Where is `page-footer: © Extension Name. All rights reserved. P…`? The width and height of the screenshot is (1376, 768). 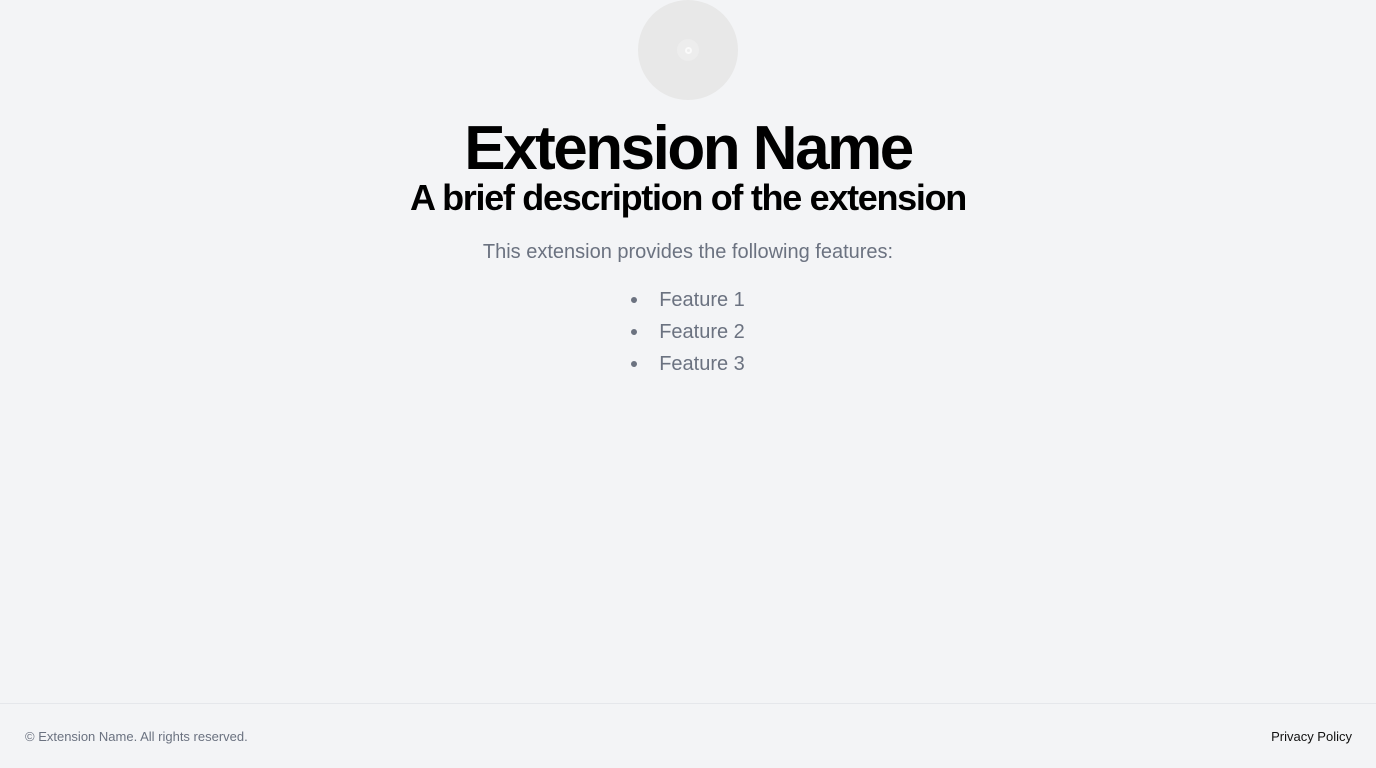 page-footer: © Extension Name. All rights reserved. P… is located at coordinates (688, 735).